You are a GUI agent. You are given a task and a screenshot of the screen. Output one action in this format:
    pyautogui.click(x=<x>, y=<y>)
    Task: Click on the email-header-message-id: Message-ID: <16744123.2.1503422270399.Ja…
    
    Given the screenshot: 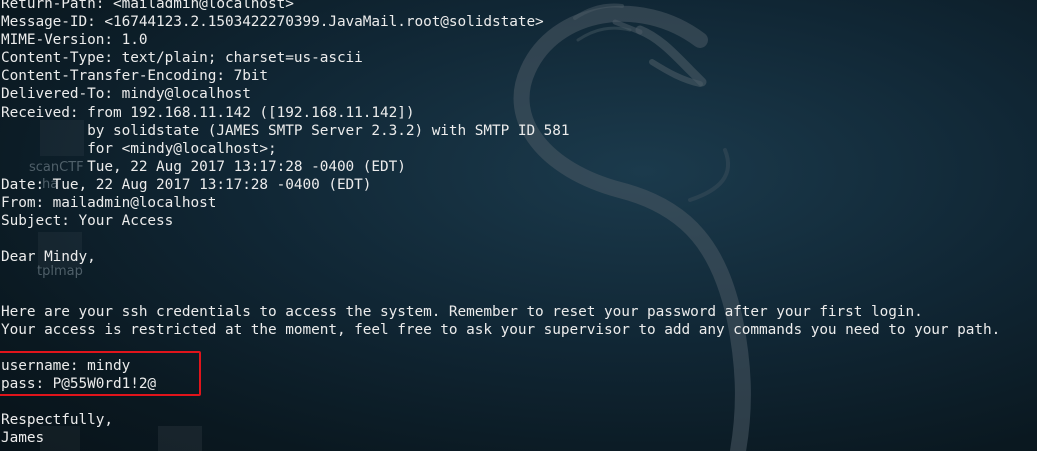 What is the action you would take?
    pyautogui.click(x=272, y=22)
    